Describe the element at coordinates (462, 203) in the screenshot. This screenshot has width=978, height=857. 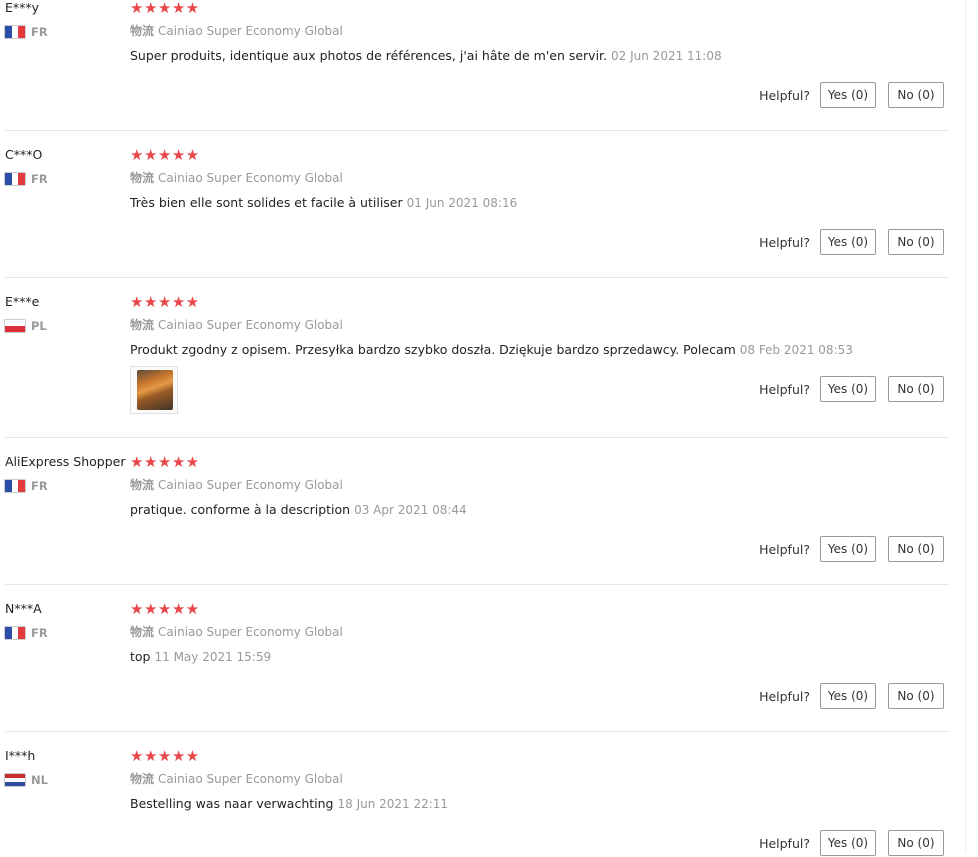
I see `review-date: 01 Jun 2021 08:16` at that location.